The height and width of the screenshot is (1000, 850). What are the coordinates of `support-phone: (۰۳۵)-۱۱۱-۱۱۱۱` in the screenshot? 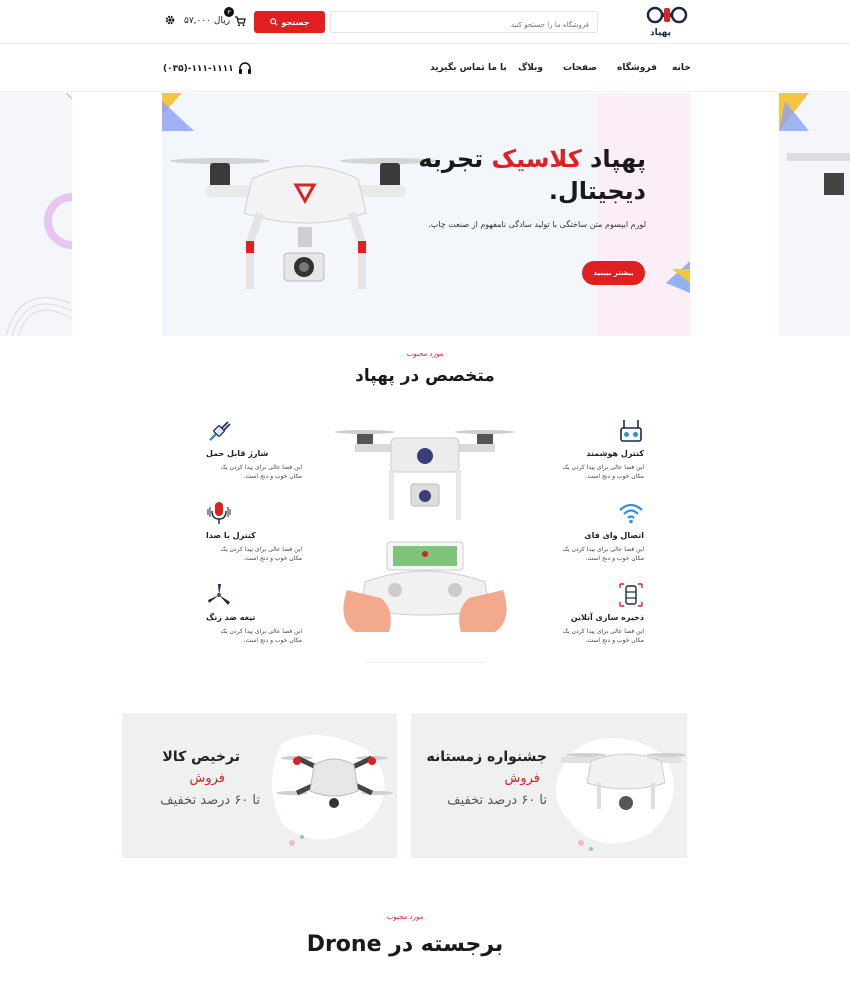 It's located at (207, 68).